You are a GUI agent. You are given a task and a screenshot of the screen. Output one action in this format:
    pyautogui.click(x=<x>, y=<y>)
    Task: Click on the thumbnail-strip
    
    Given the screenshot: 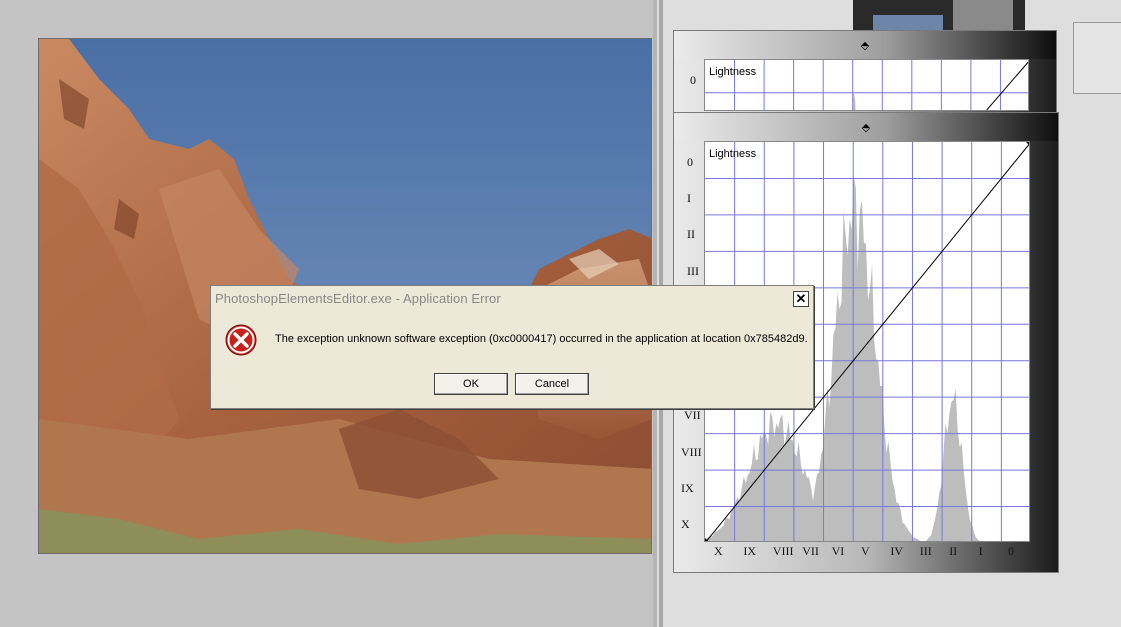 What is the action you would take?
    pyautogui.click(x=939, y=15)
    